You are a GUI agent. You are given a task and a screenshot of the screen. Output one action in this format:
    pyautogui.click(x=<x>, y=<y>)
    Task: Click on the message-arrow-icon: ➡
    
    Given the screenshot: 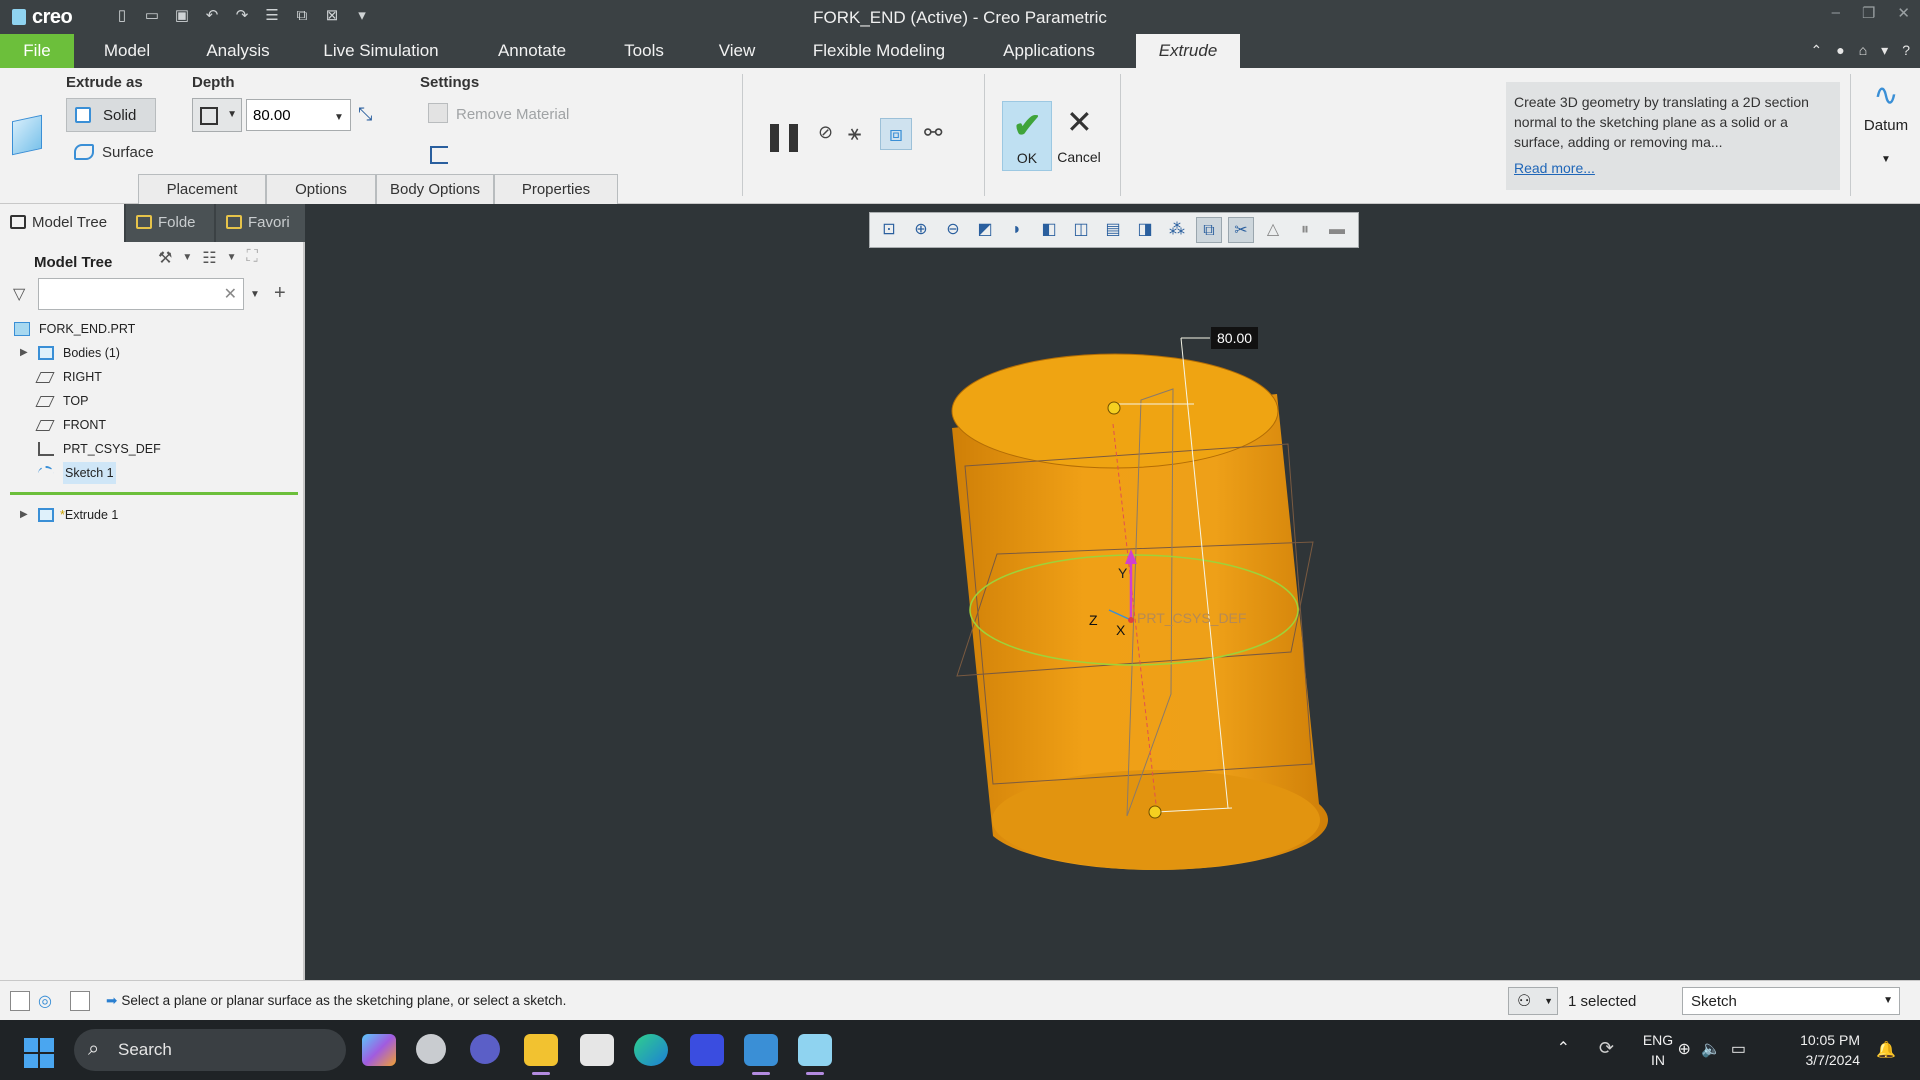 What is the action you would take?
    pyautogui.click(x=112, y=1000)
    